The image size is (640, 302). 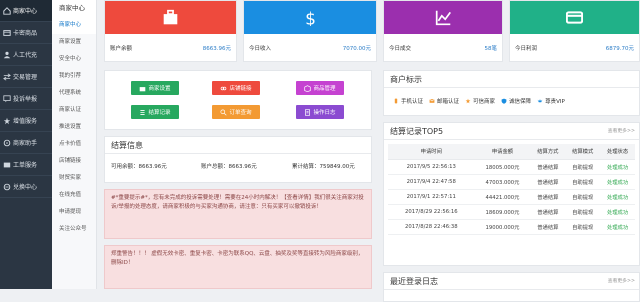 I want to click on table-cell: 2017/9/4 22:47:58, so click(x=431, y=182).